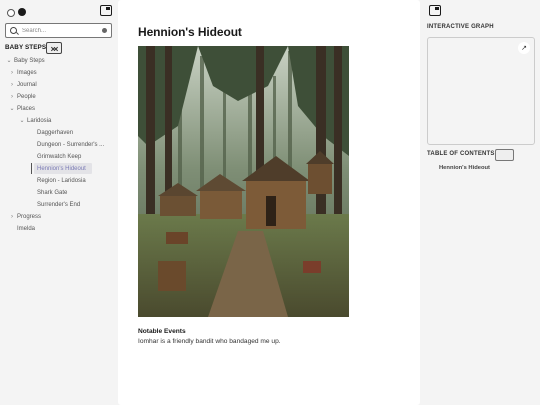  I want to click on tree-item: ⌄ Places, so click(22, 108).